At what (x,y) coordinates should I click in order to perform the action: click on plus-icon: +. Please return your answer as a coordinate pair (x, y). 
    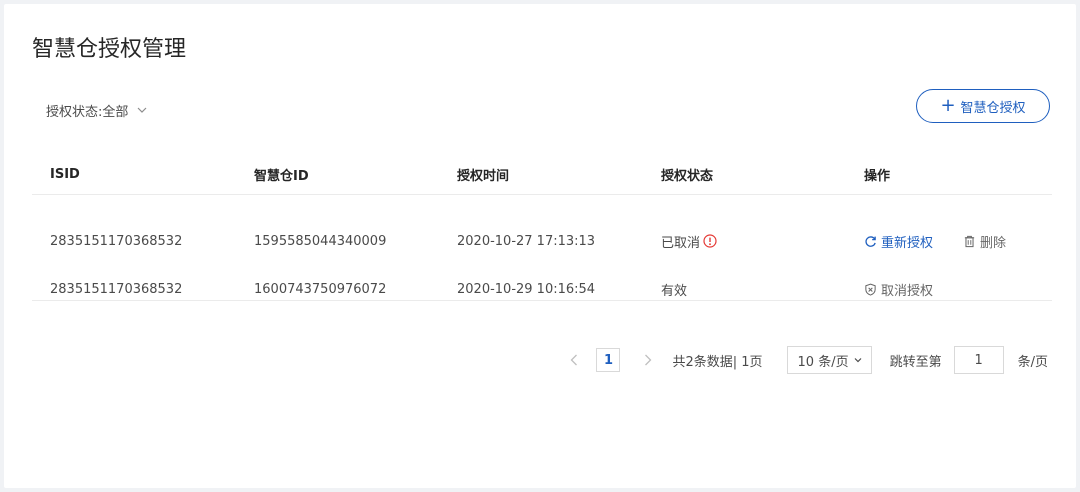
    Looking at the image, I should click on (948, 105).